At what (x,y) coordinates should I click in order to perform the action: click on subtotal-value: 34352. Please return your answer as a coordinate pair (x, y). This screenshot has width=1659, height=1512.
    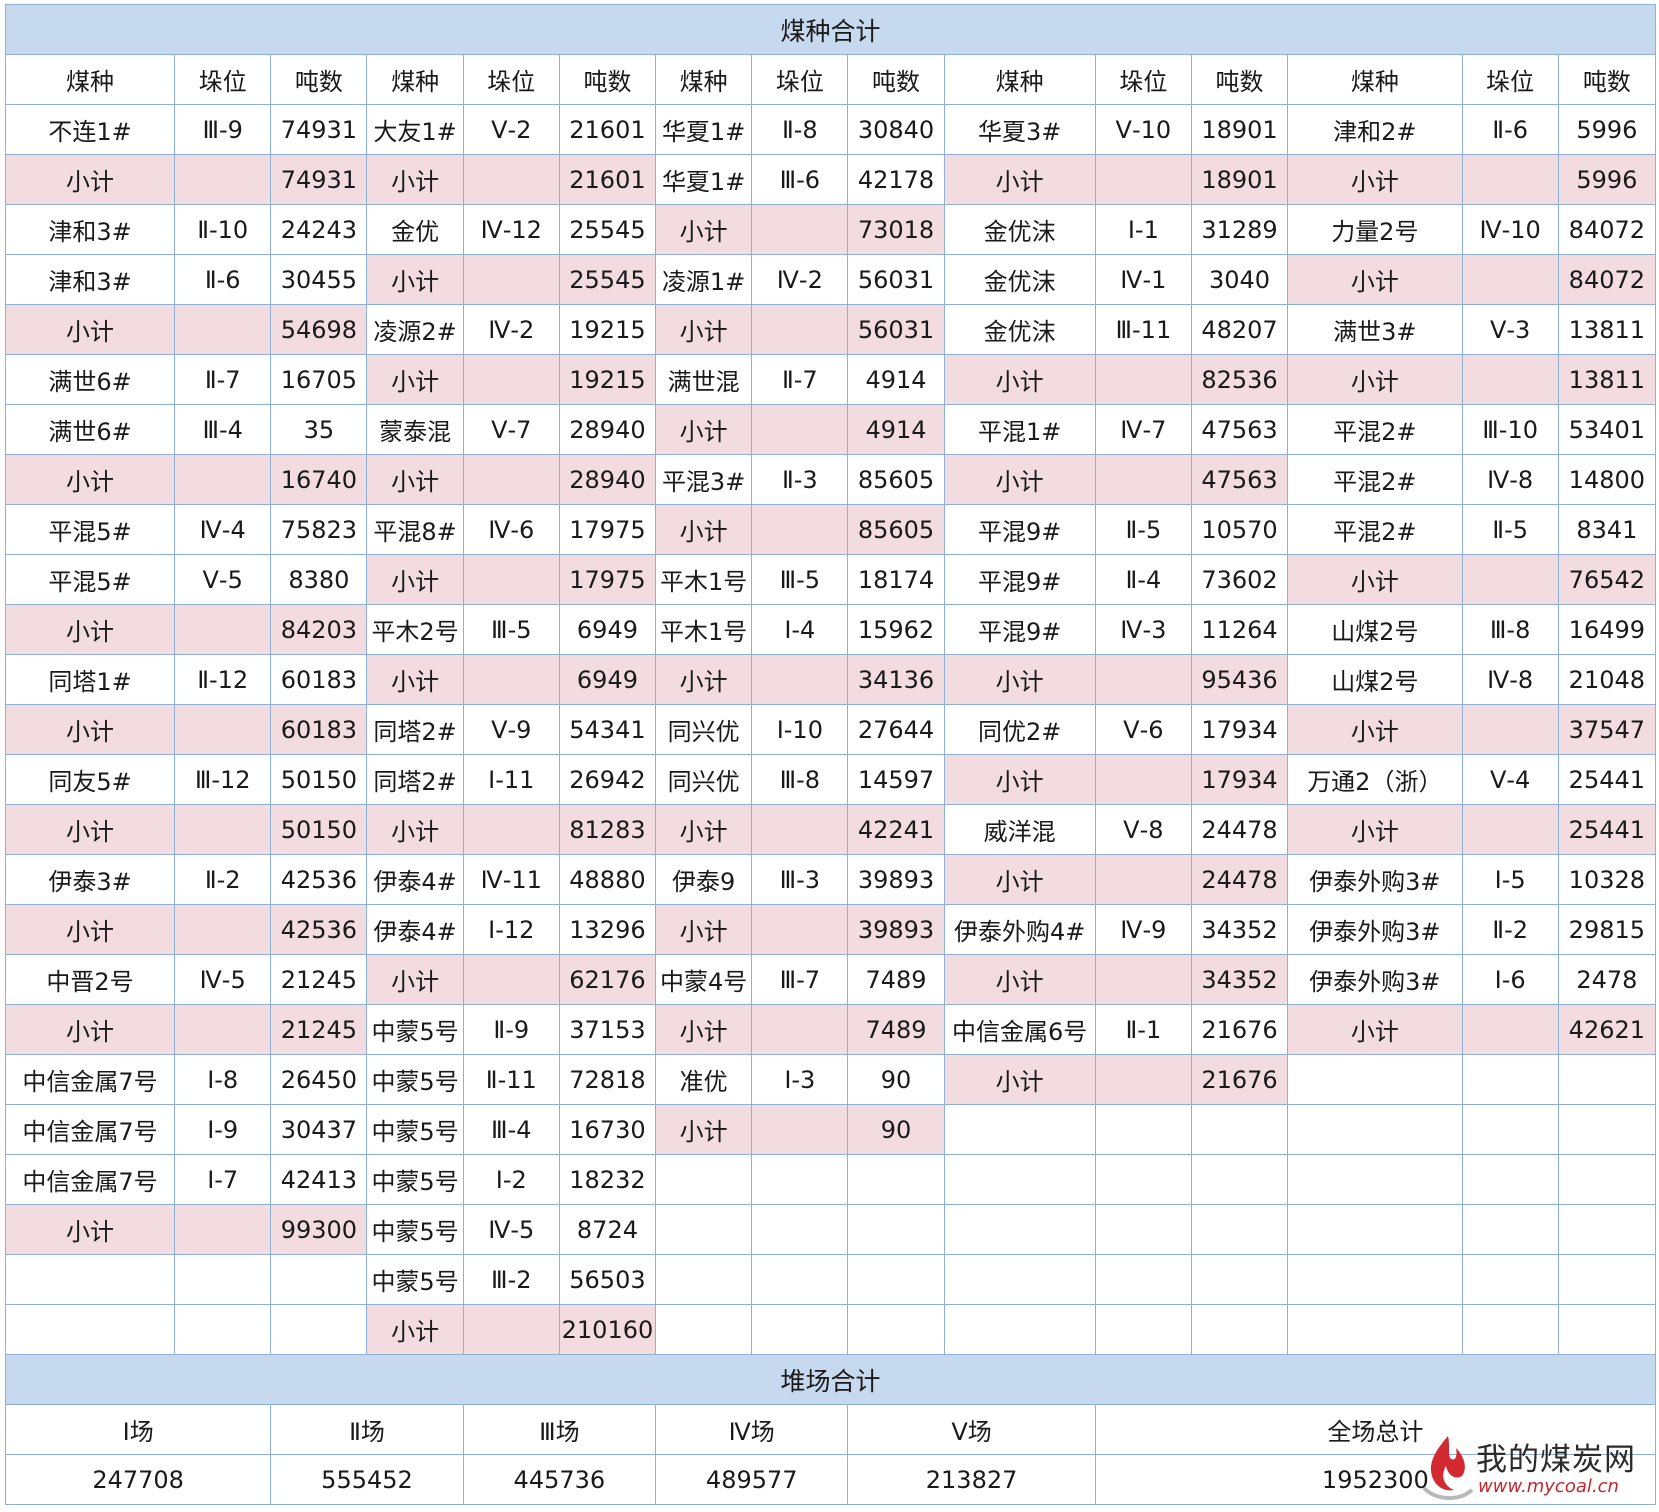
    Looking at the image, I should click on (1239, 979).